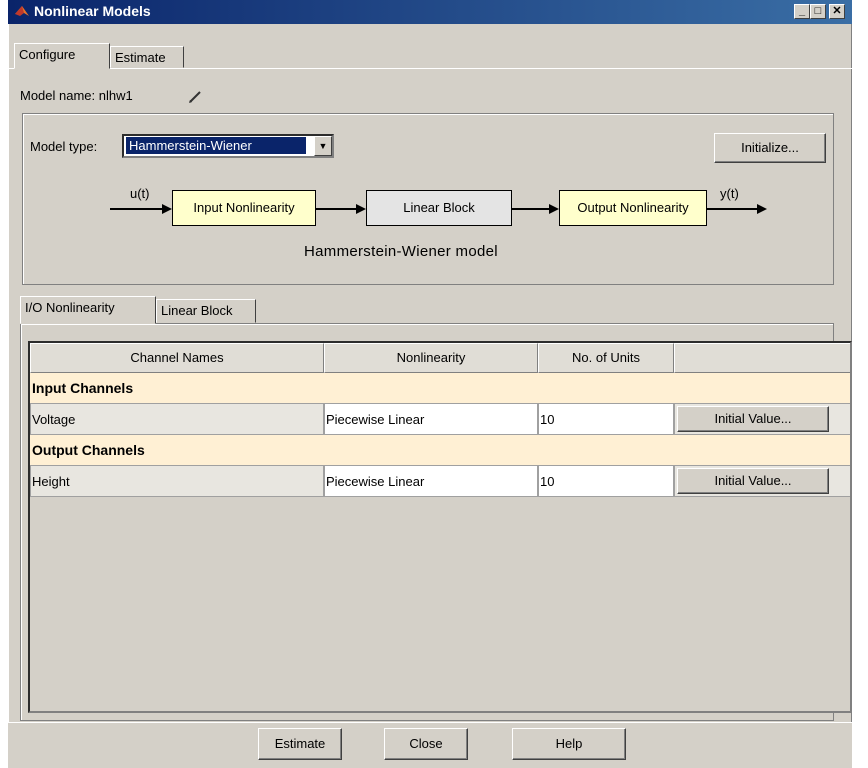 The width and height of the screenshot is (868, 768). Describe the element at coordinates (837, 11) in the screenshot. I see `close-window-button: ✕` at that location.